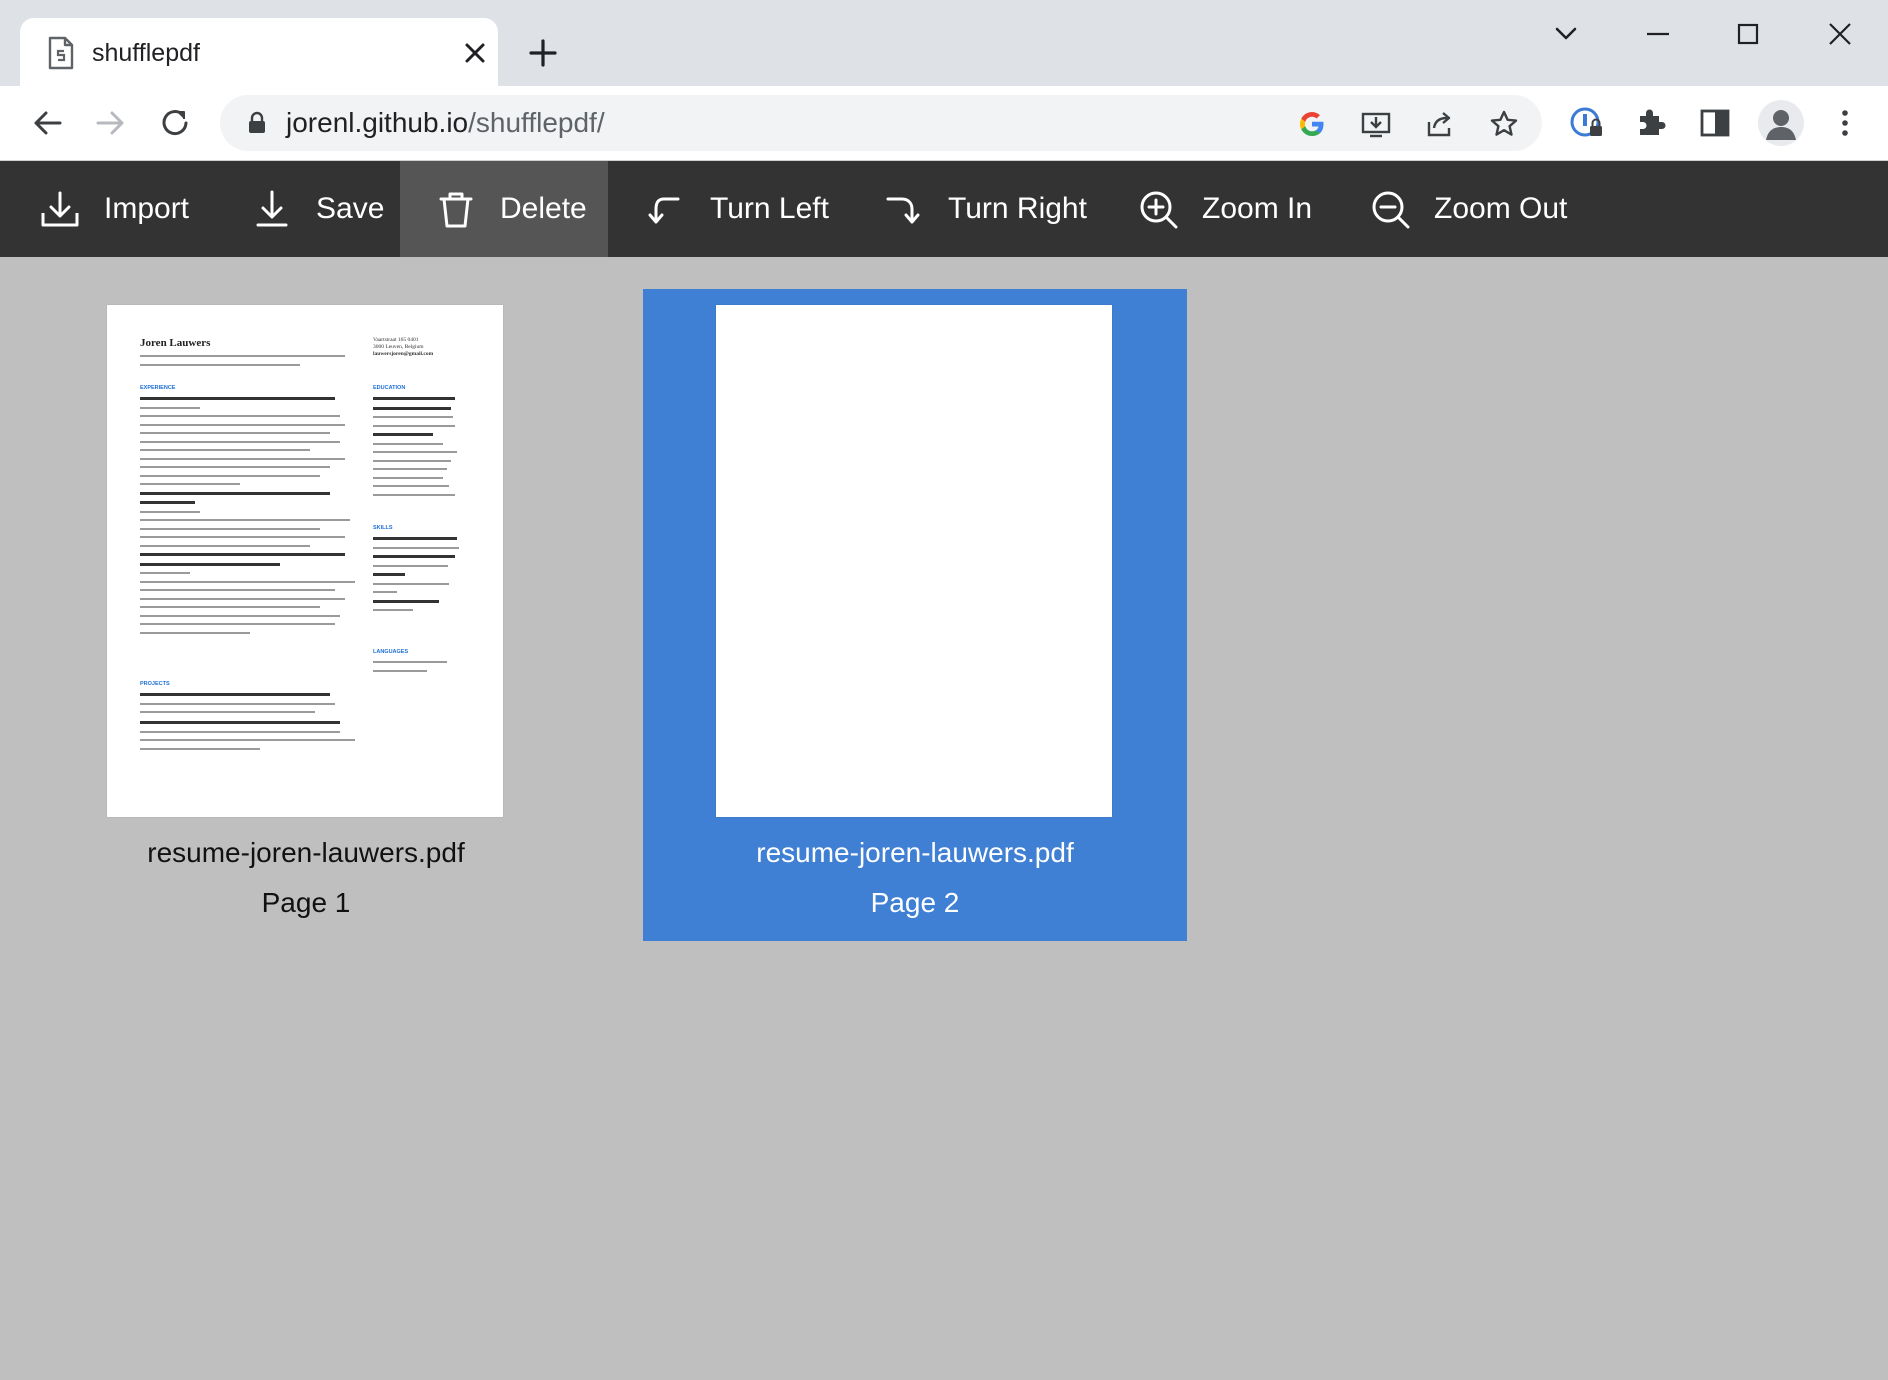 The width and height of the screenshot is (1888, 1380). Describe the element at coordinates (158, 388) in the screenshot. I see `resume-section-experience: EXPERIENCE` at that location.